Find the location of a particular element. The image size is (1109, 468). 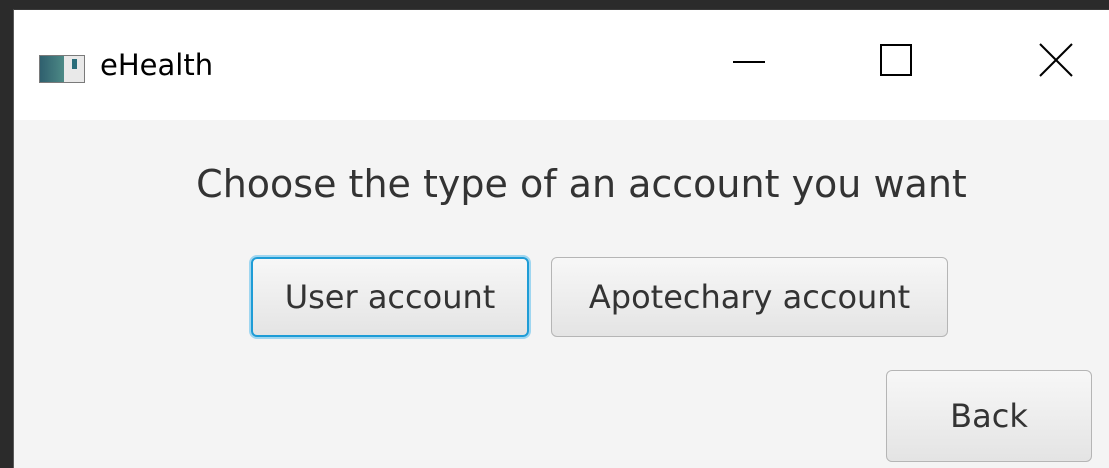

prompt-heading: Choose the type of an account you want is located at coordinates (581, 184).